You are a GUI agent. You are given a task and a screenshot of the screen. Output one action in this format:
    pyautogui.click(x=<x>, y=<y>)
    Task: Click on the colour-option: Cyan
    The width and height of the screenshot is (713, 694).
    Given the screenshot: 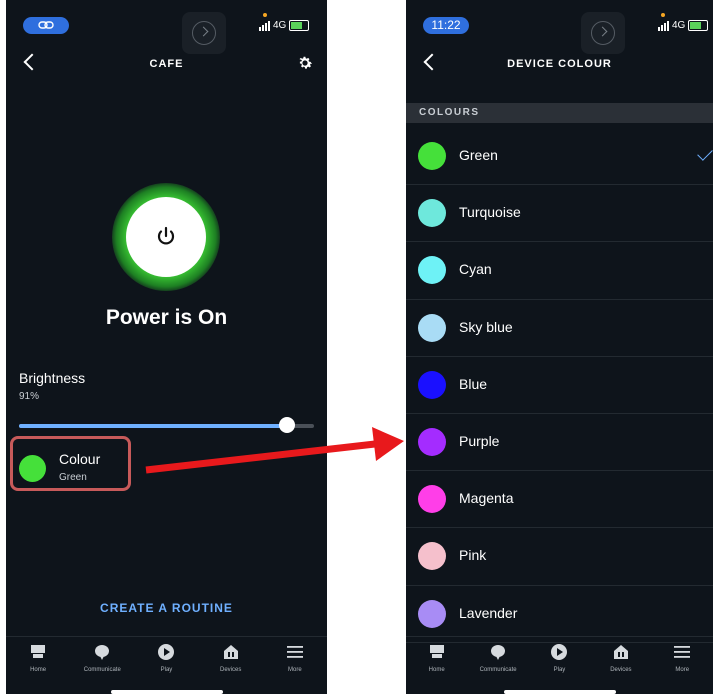 What is the action you would take?
    pyautogui.click(x=559, y=271)
    